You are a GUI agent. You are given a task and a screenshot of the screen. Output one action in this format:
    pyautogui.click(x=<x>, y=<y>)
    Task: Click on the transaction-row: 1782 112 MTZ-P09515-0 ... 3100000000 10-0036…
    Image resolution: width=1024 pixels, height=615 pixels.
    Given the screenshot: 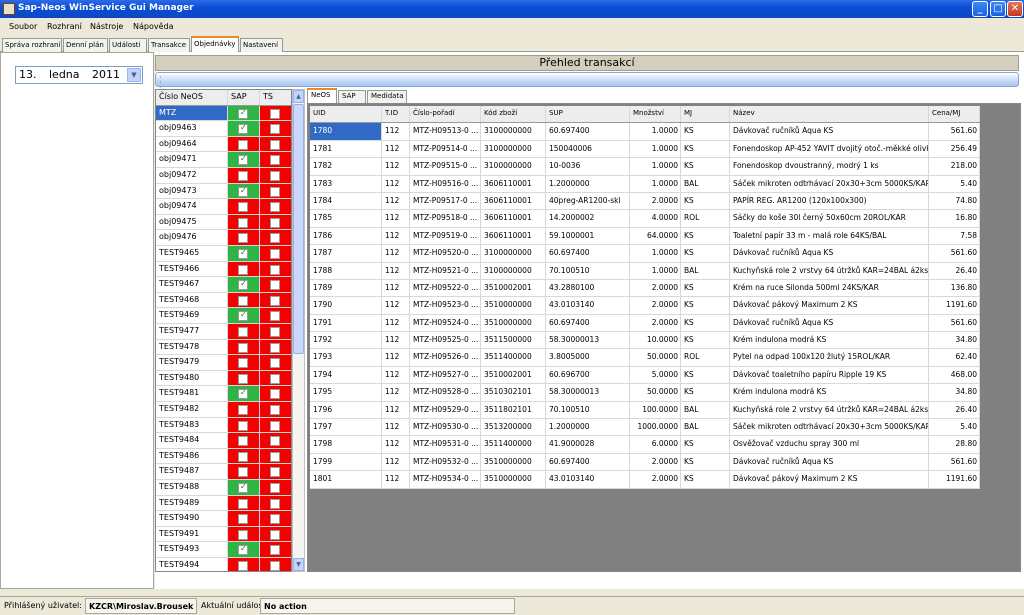 What is the action you would take?
    pyautogui.click(x=645, y=167)
    